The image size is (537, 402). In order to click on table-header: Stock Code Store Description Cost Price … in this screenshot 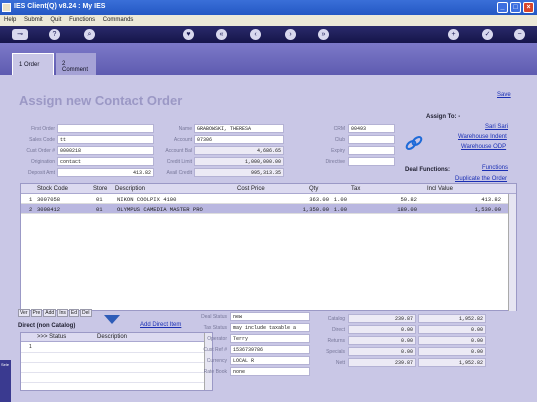, I will do `click(268, 189)`.